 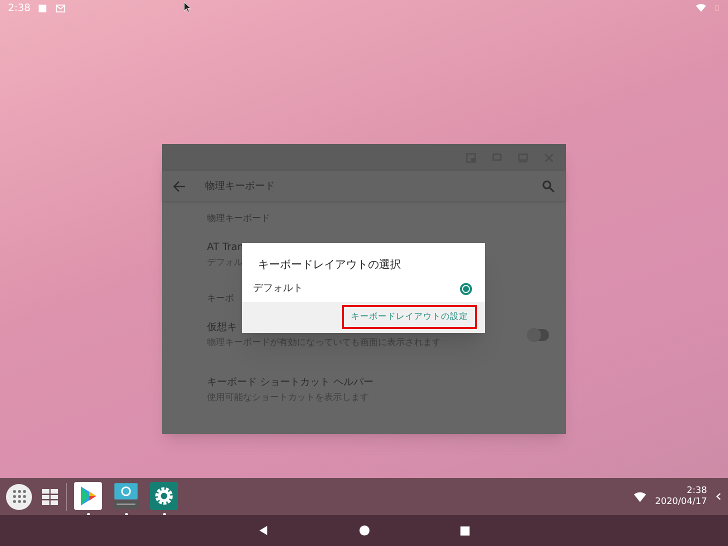 I want to click on mail-icon, so click(x=60, y=8).